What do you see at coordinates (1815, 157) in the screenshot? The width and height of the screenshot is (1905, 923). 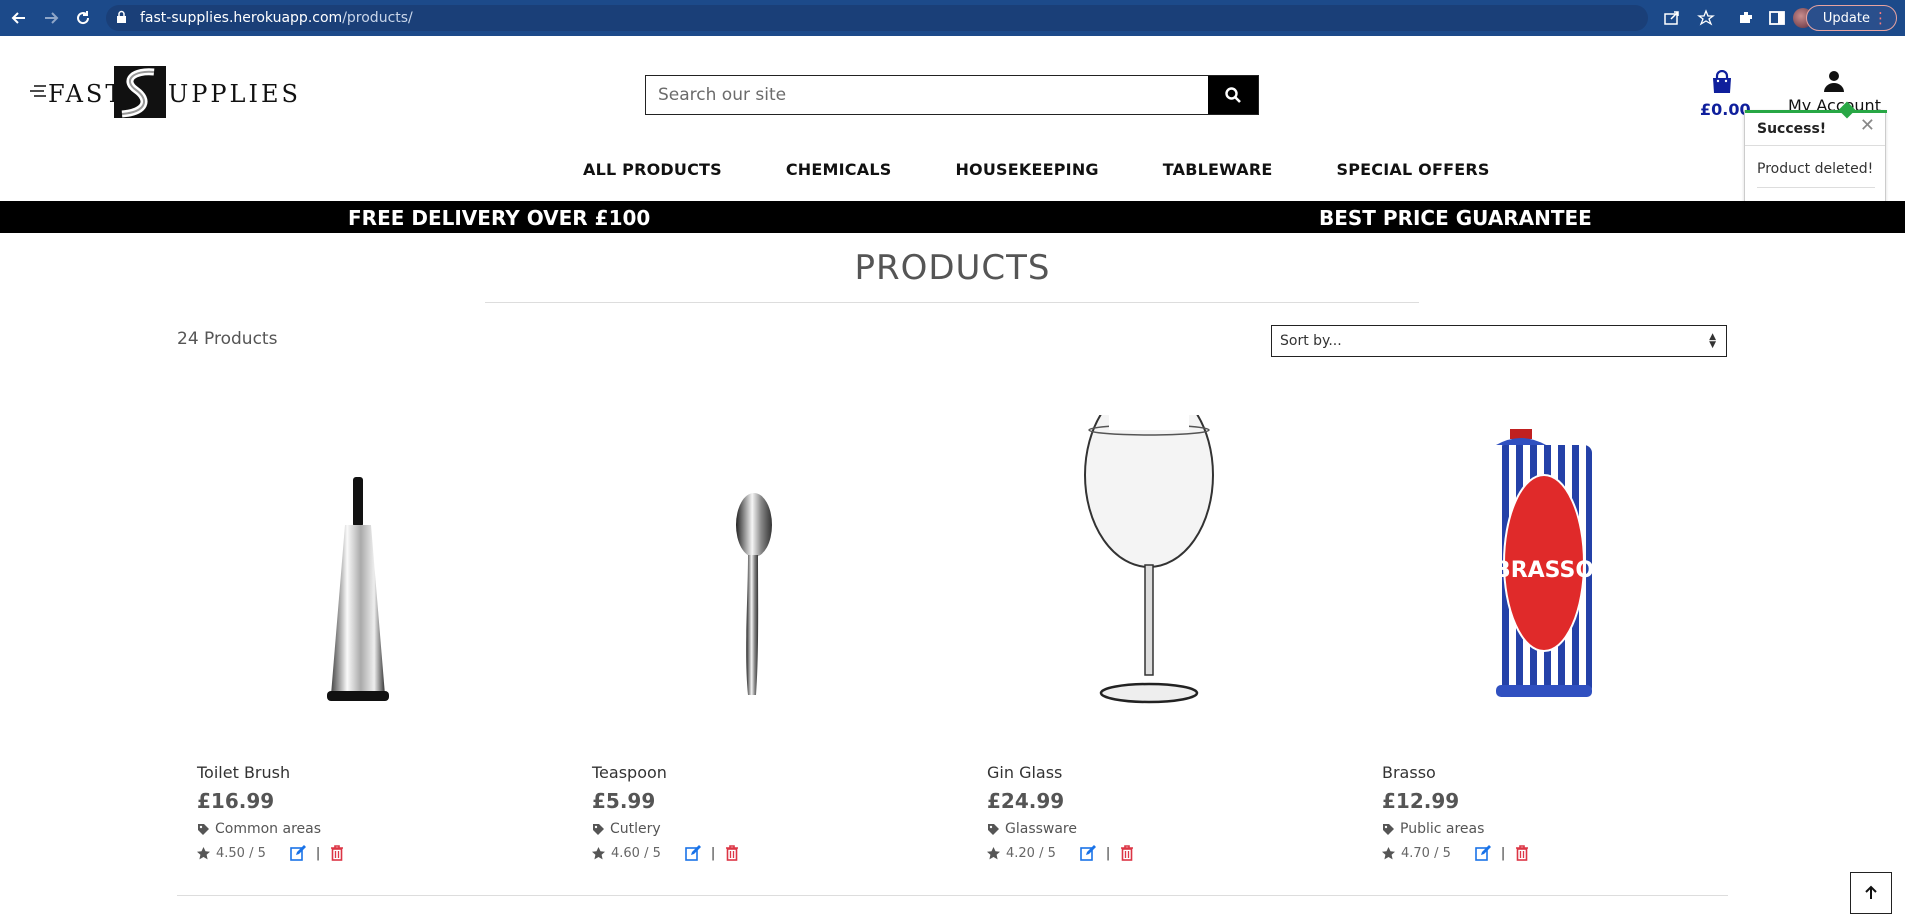 I see `success-toast: Success! ✕ Product deleted!` at bounding box center [1815, 157].